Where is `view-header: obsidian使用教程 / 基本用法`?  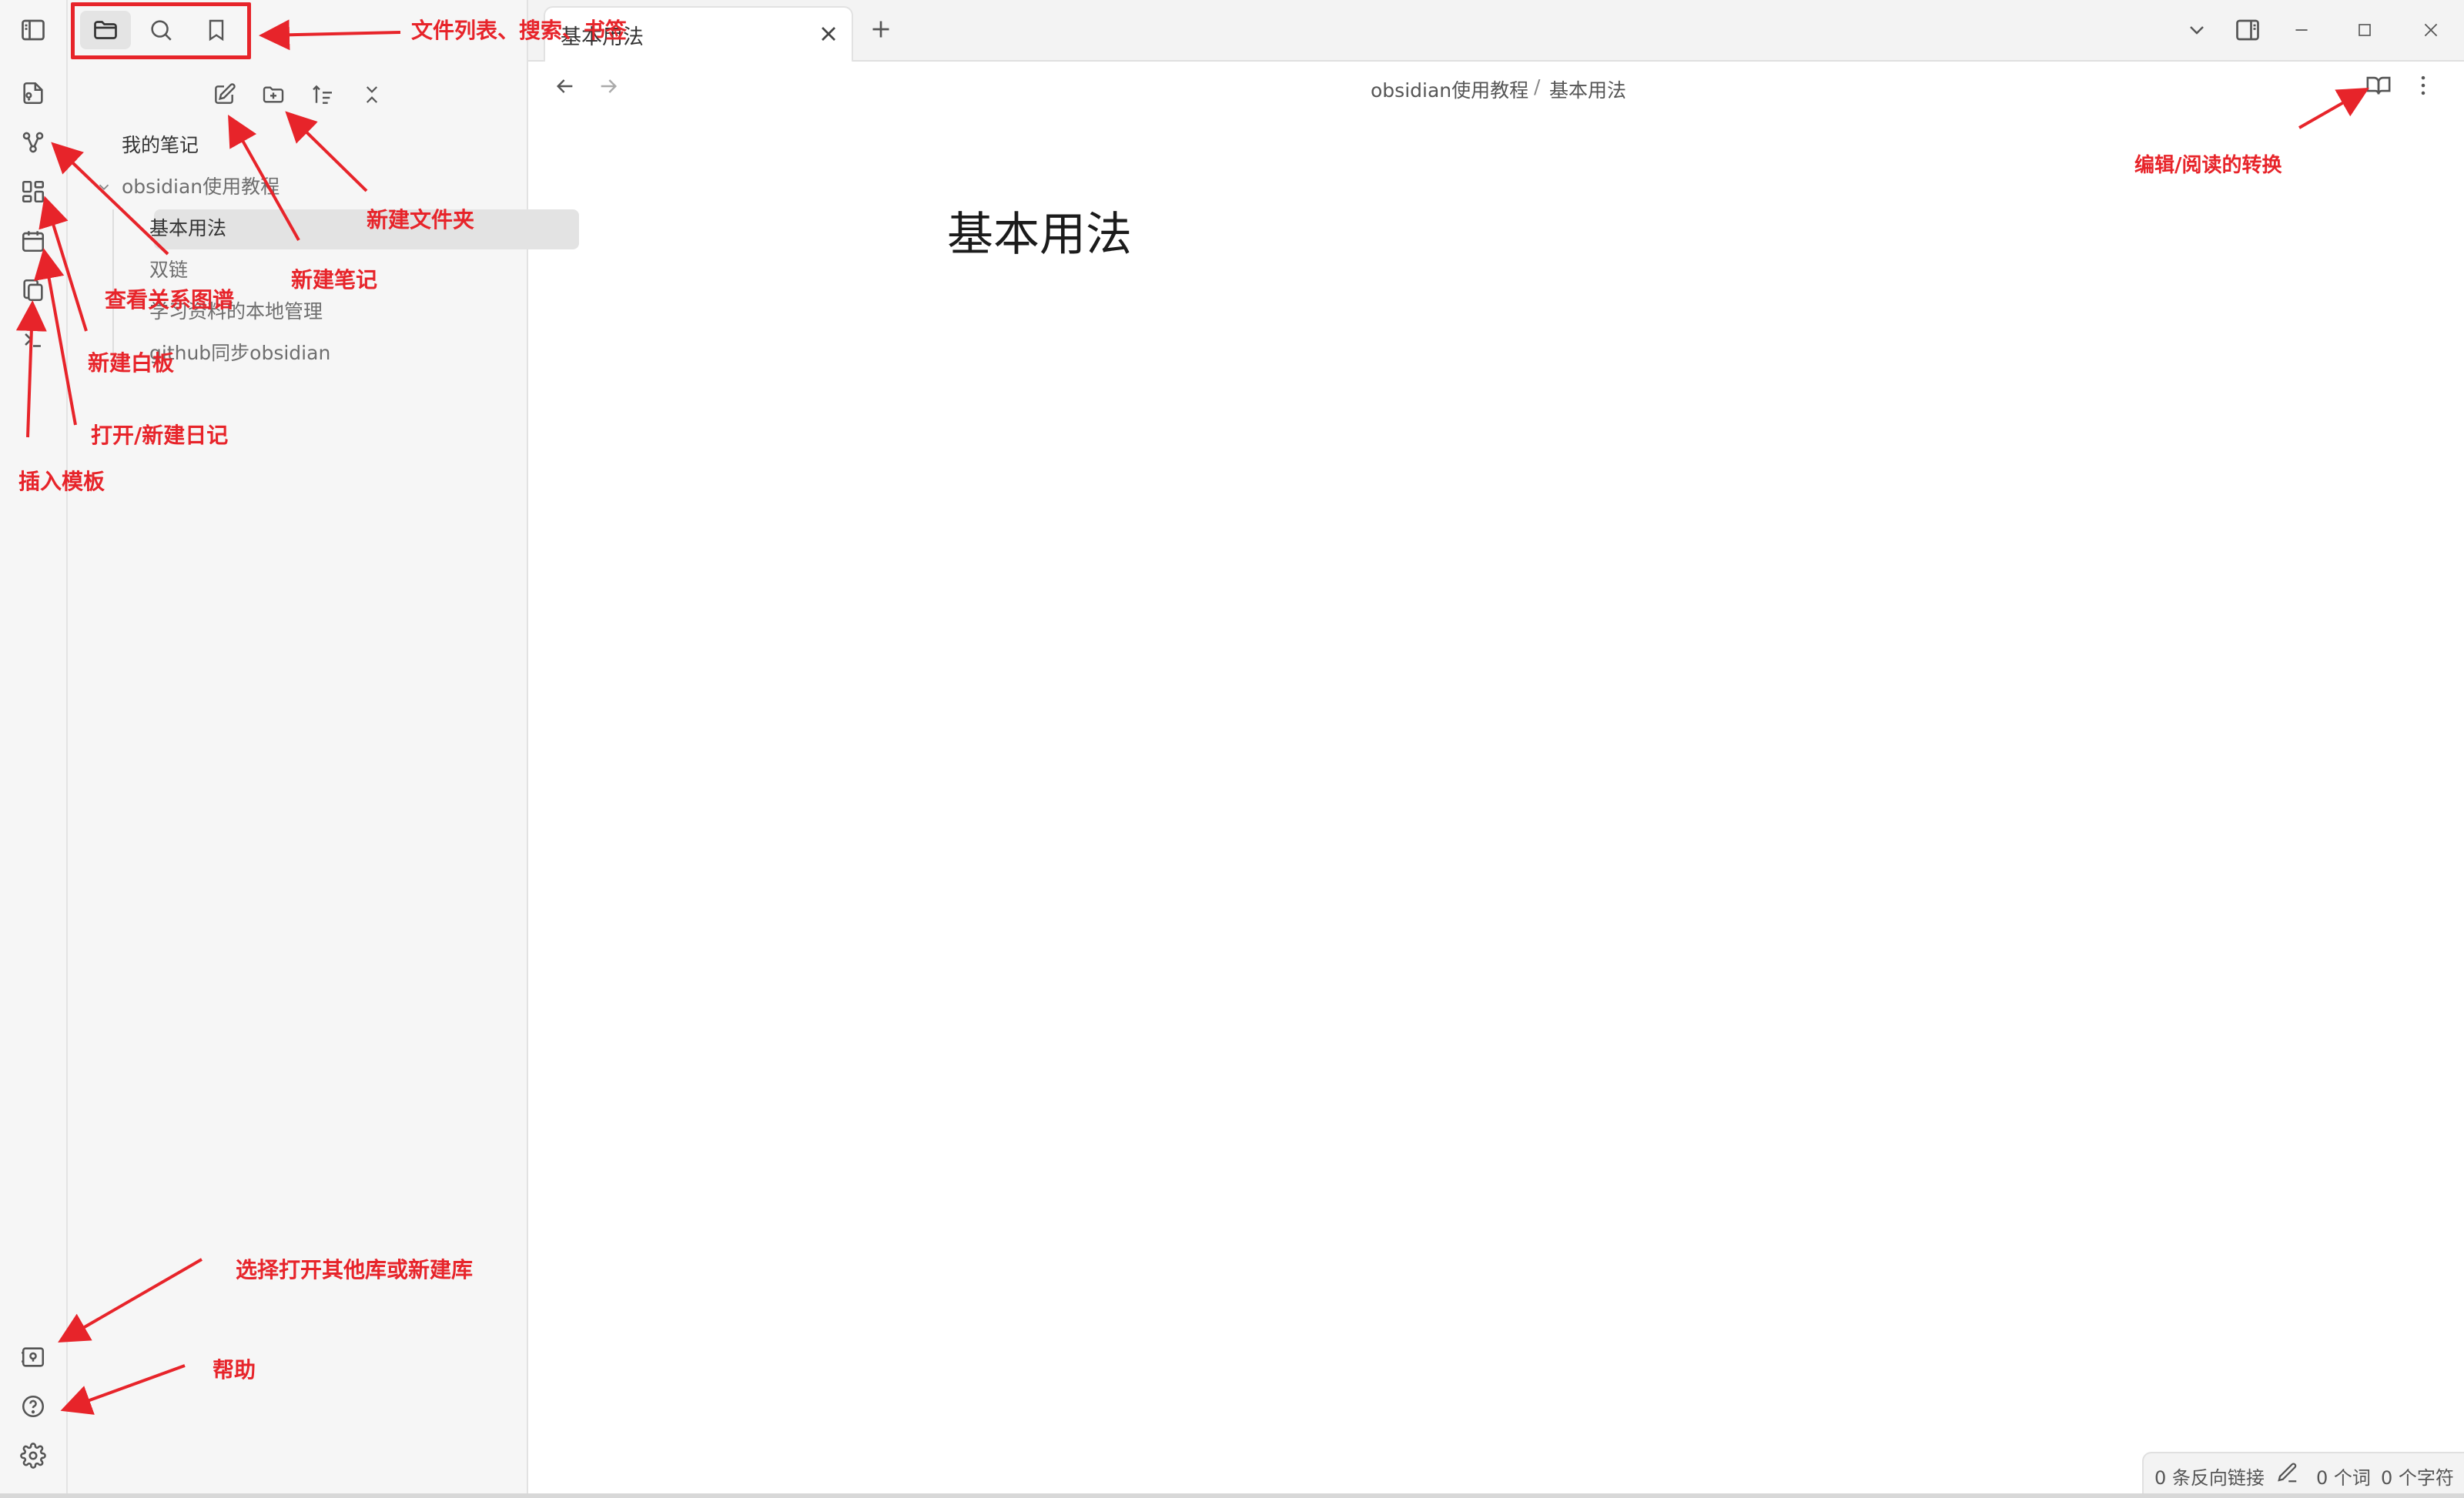
view-header: obsidian使用教程 / 基本用法 is located at coordinates (1496, 92).